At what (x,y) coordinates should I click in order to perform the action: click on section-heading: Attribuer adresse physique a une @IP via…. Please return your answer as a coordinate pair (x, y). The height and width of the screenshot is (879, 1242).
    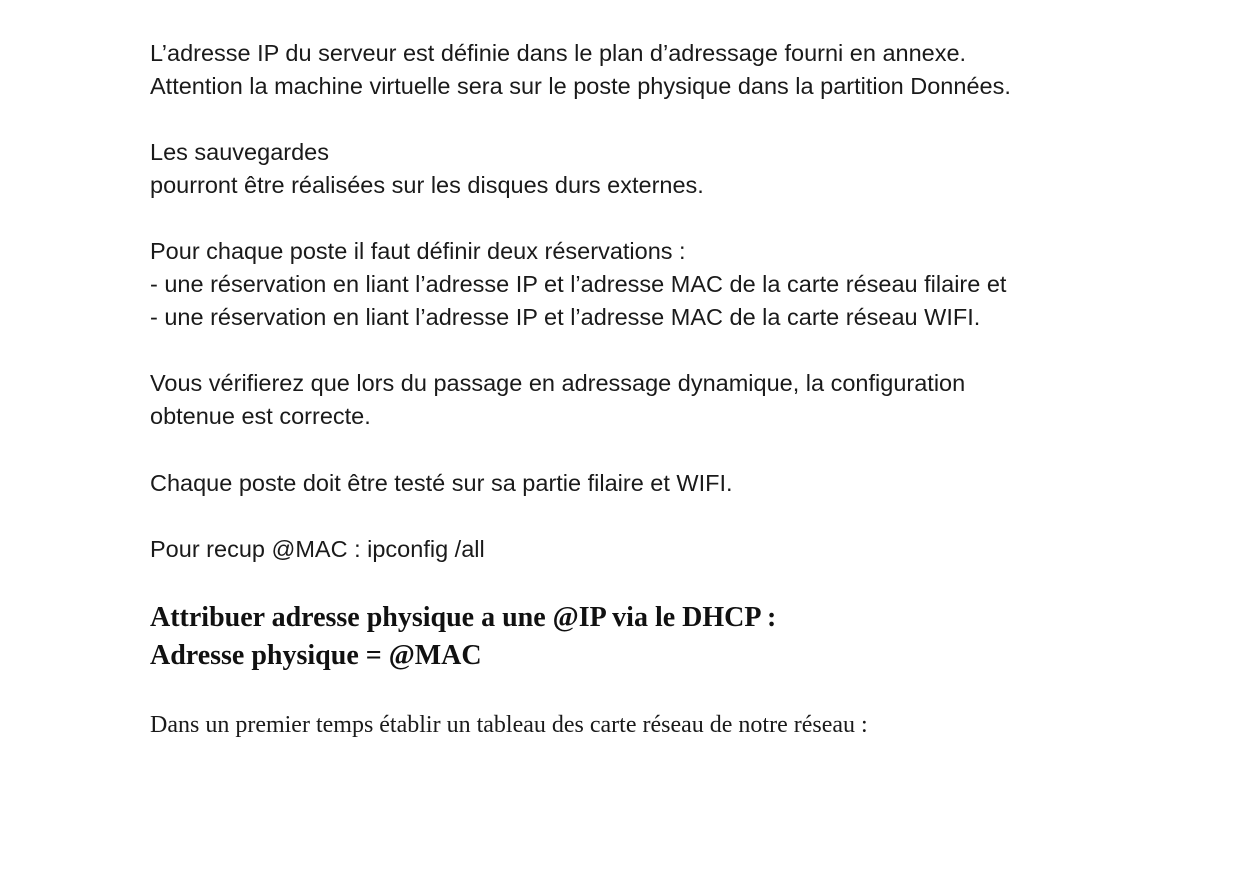
    Looking at the image, I should click on (463, 637).